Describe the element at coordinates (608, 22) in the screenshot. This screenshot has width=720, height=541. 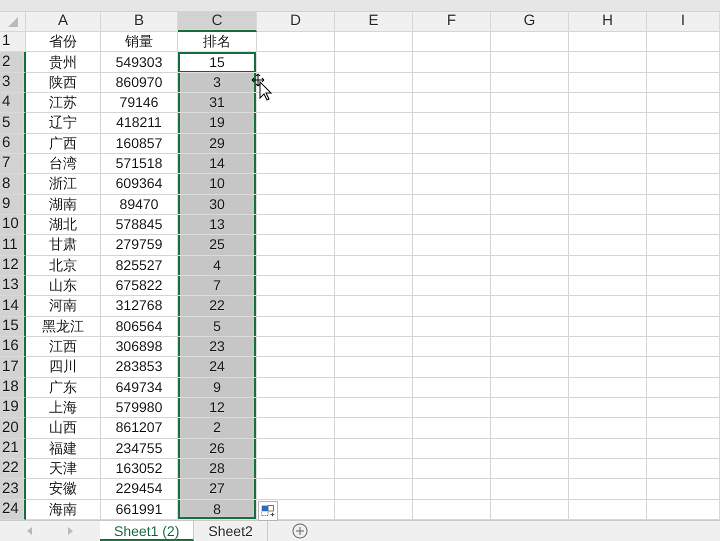
I see `column-header: H` at that location.